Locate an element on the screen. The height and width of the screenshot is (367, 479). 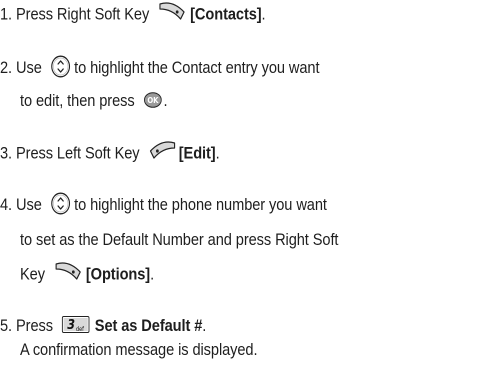
step-2-line-2: to edit, then press OK . is located at coordinates (94, 101).